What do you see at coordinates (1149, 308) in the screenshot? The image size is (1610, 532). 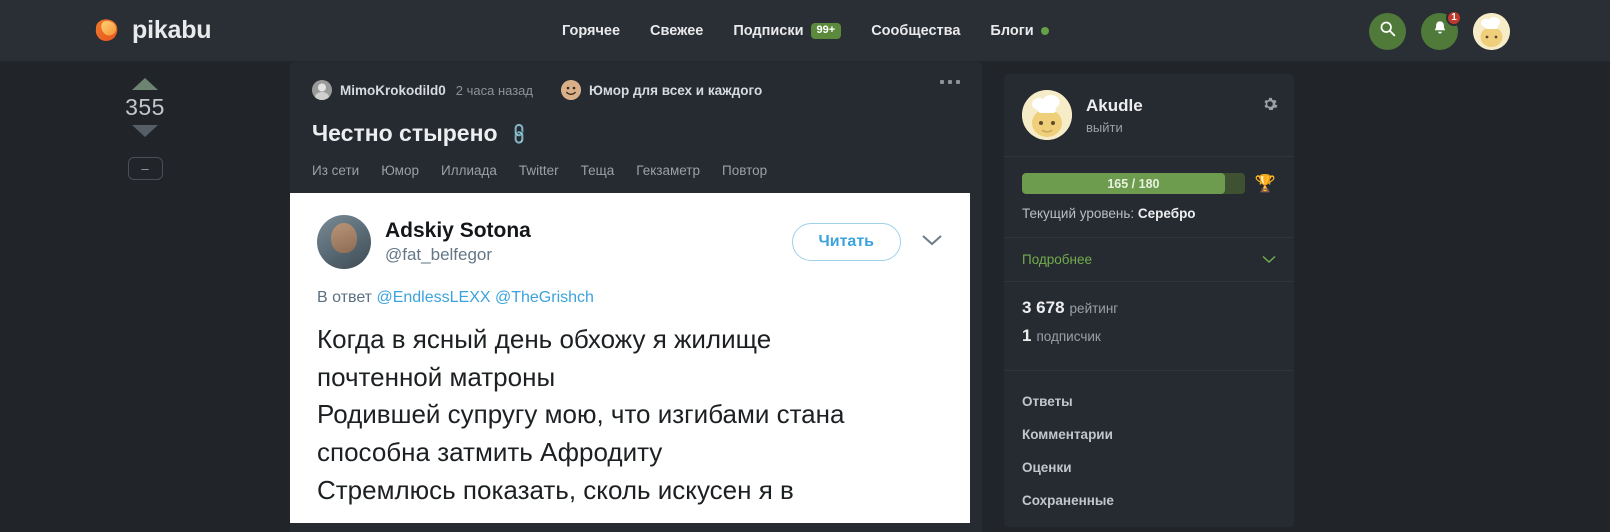 I see `rating-stat: 3 678 рейтинг` at bounding box center [1149, 308].